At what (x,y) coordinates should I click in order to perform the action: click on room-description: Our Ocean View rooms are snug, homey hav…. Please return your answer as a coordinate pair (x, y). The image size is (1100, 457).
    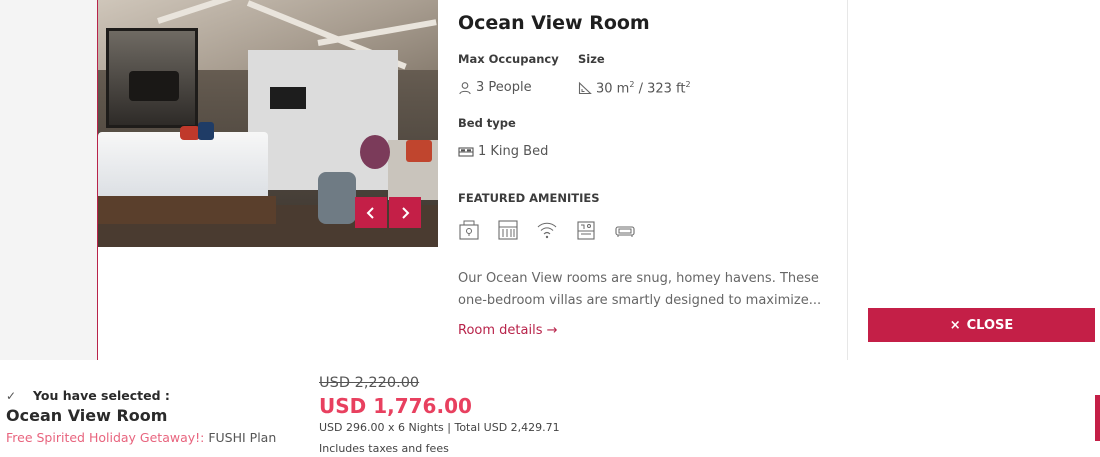
    Looking at the image, I should click on (640, 289).